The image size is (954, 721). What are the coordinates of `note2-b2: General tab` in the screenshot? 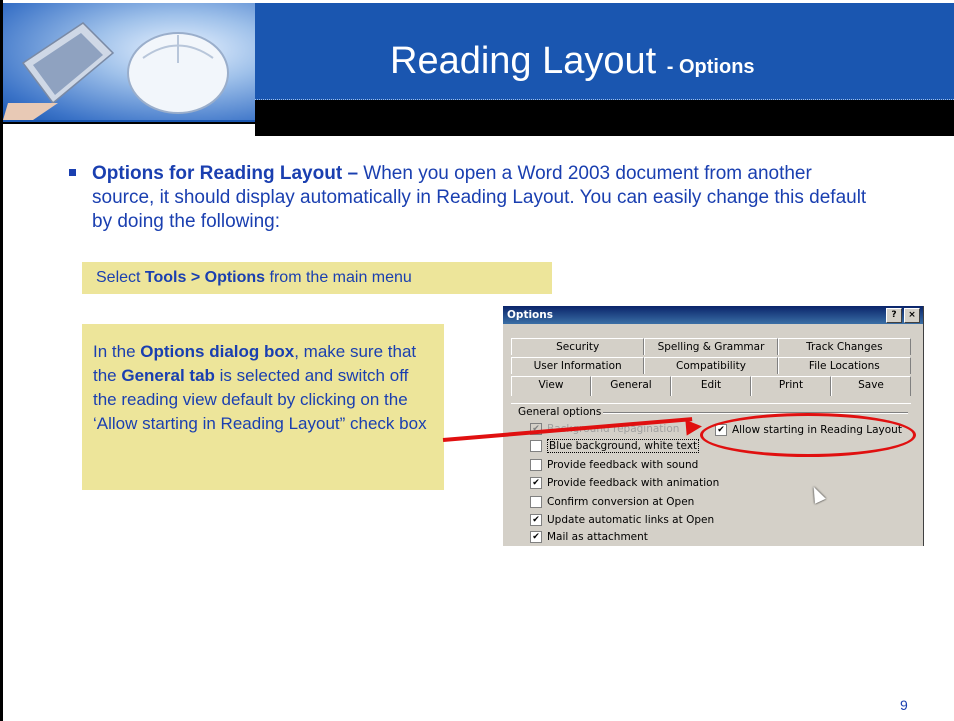 It's located at (168, 375).